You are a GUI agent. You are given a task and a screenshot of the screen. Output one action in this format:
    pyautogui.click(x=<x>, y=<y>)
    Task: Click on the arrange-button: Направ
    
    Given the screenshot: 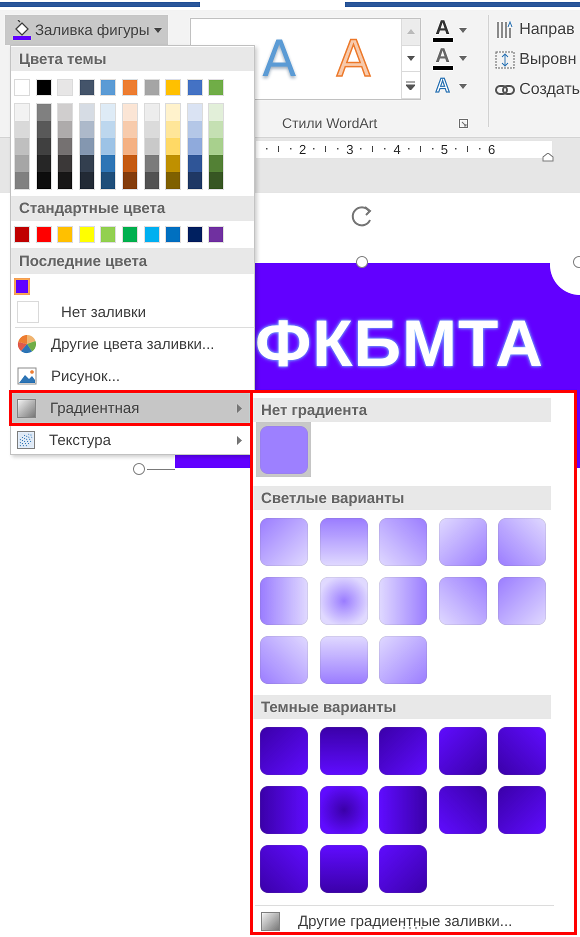 What is the action you would take?
    pyautogui.click(x=537, y=30)
    